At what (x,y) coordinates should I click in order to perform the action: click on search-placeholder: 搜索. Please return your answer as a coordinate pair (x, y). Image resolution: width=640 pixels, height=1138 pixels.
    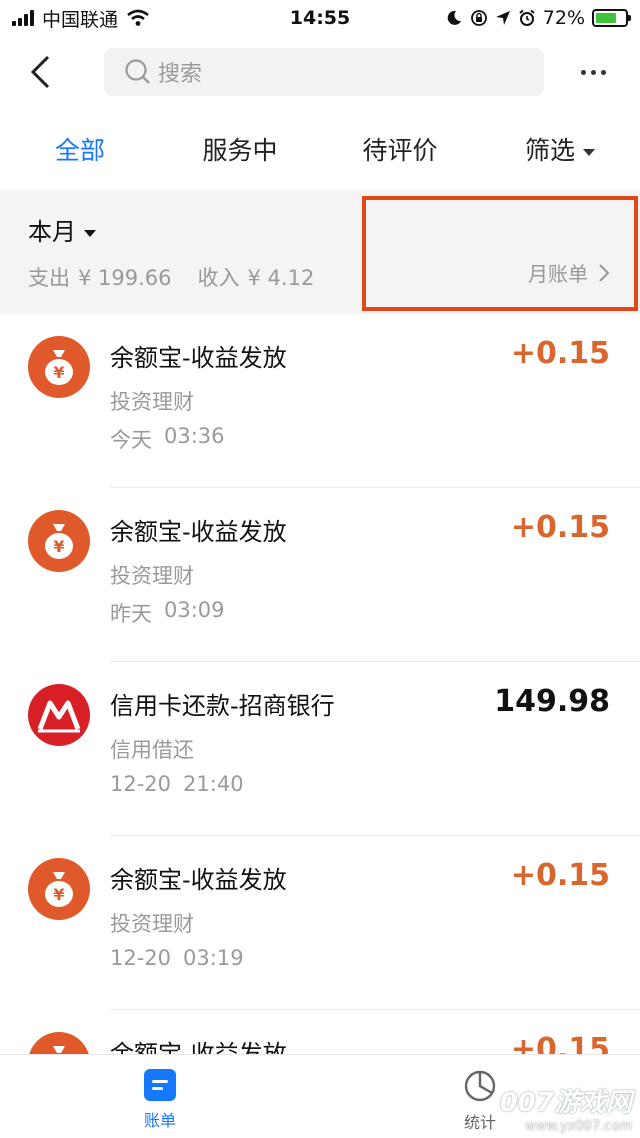
    Looking at the image, I should click on (180, 74).